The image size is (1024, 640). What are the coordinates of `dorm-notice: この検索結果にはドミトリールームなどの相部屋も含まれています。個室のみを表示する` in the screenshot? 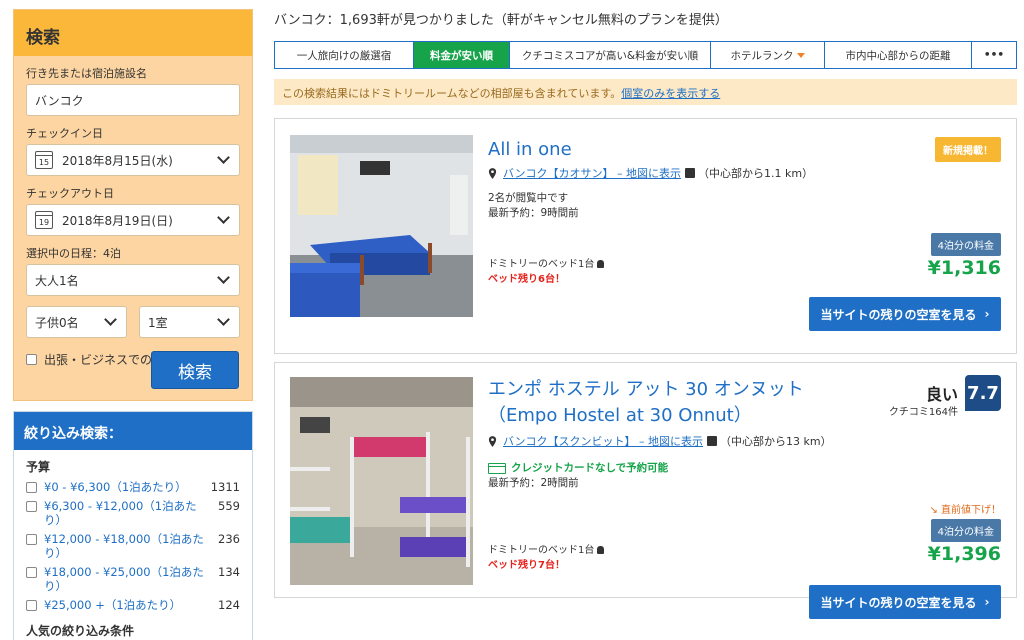 It's located at (645, 92).